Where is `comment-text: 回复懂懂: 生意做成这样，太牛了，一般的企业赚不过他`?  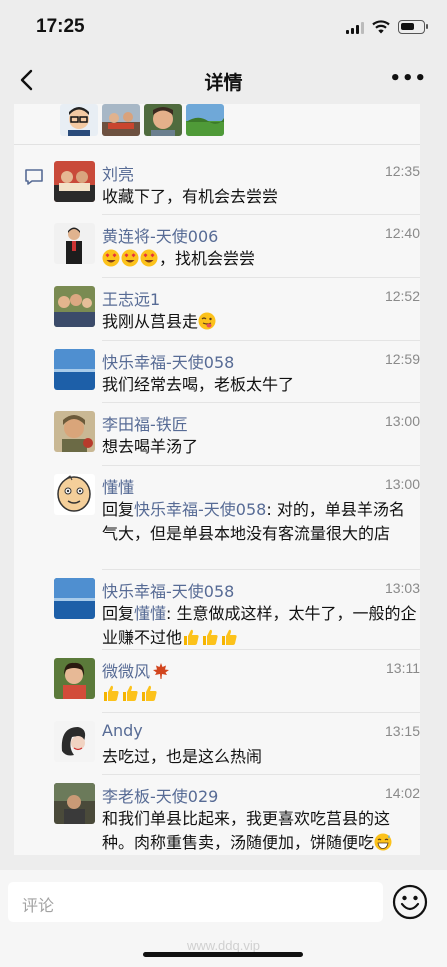 comment-text: 回复懂懂: 生意做成这样，太牛了，一般的企业赚不过他 is located at coordinates (259, 625).